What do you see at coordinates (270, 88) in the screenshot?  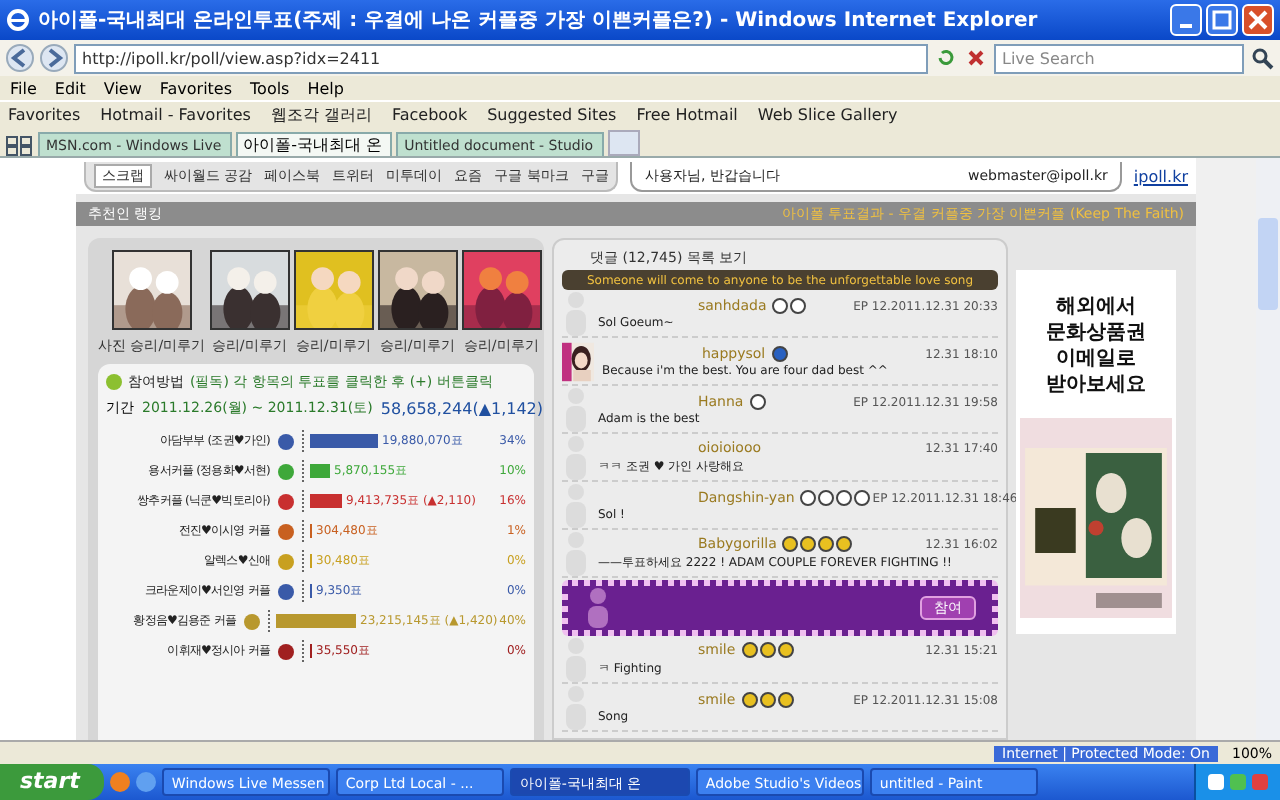 I see `menu-item: Tools` at bounding box center [270, 88].